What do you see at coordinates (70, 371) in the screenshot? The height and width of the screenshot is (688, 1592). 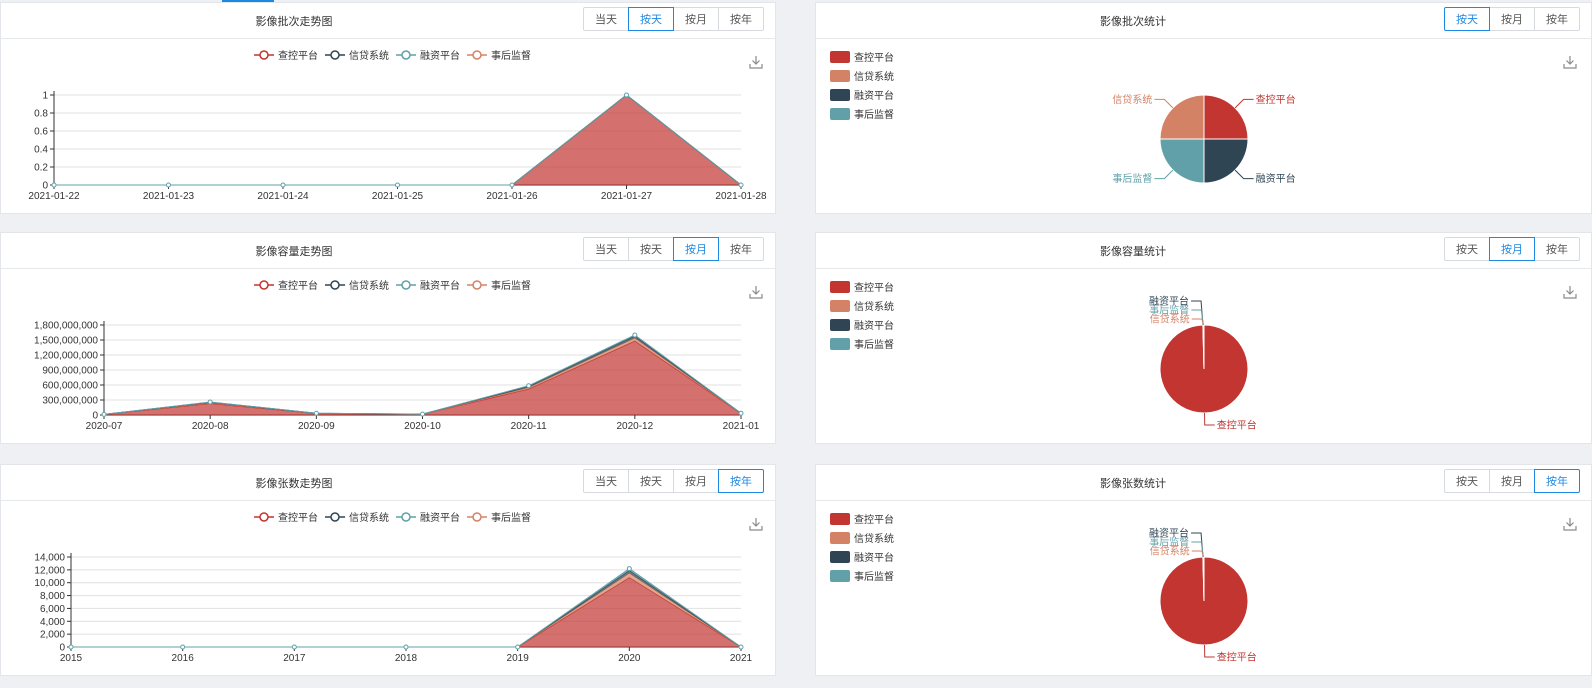 I see `y-tick-label: 900,000,000` at bounding box center [70, 371].